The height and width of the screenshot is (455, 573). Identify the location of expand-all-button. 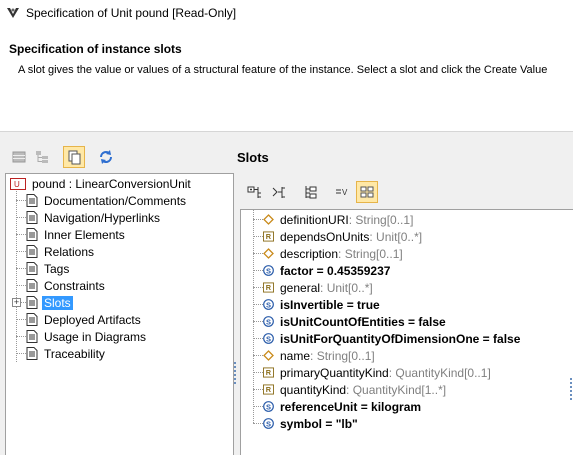
(255, 192).